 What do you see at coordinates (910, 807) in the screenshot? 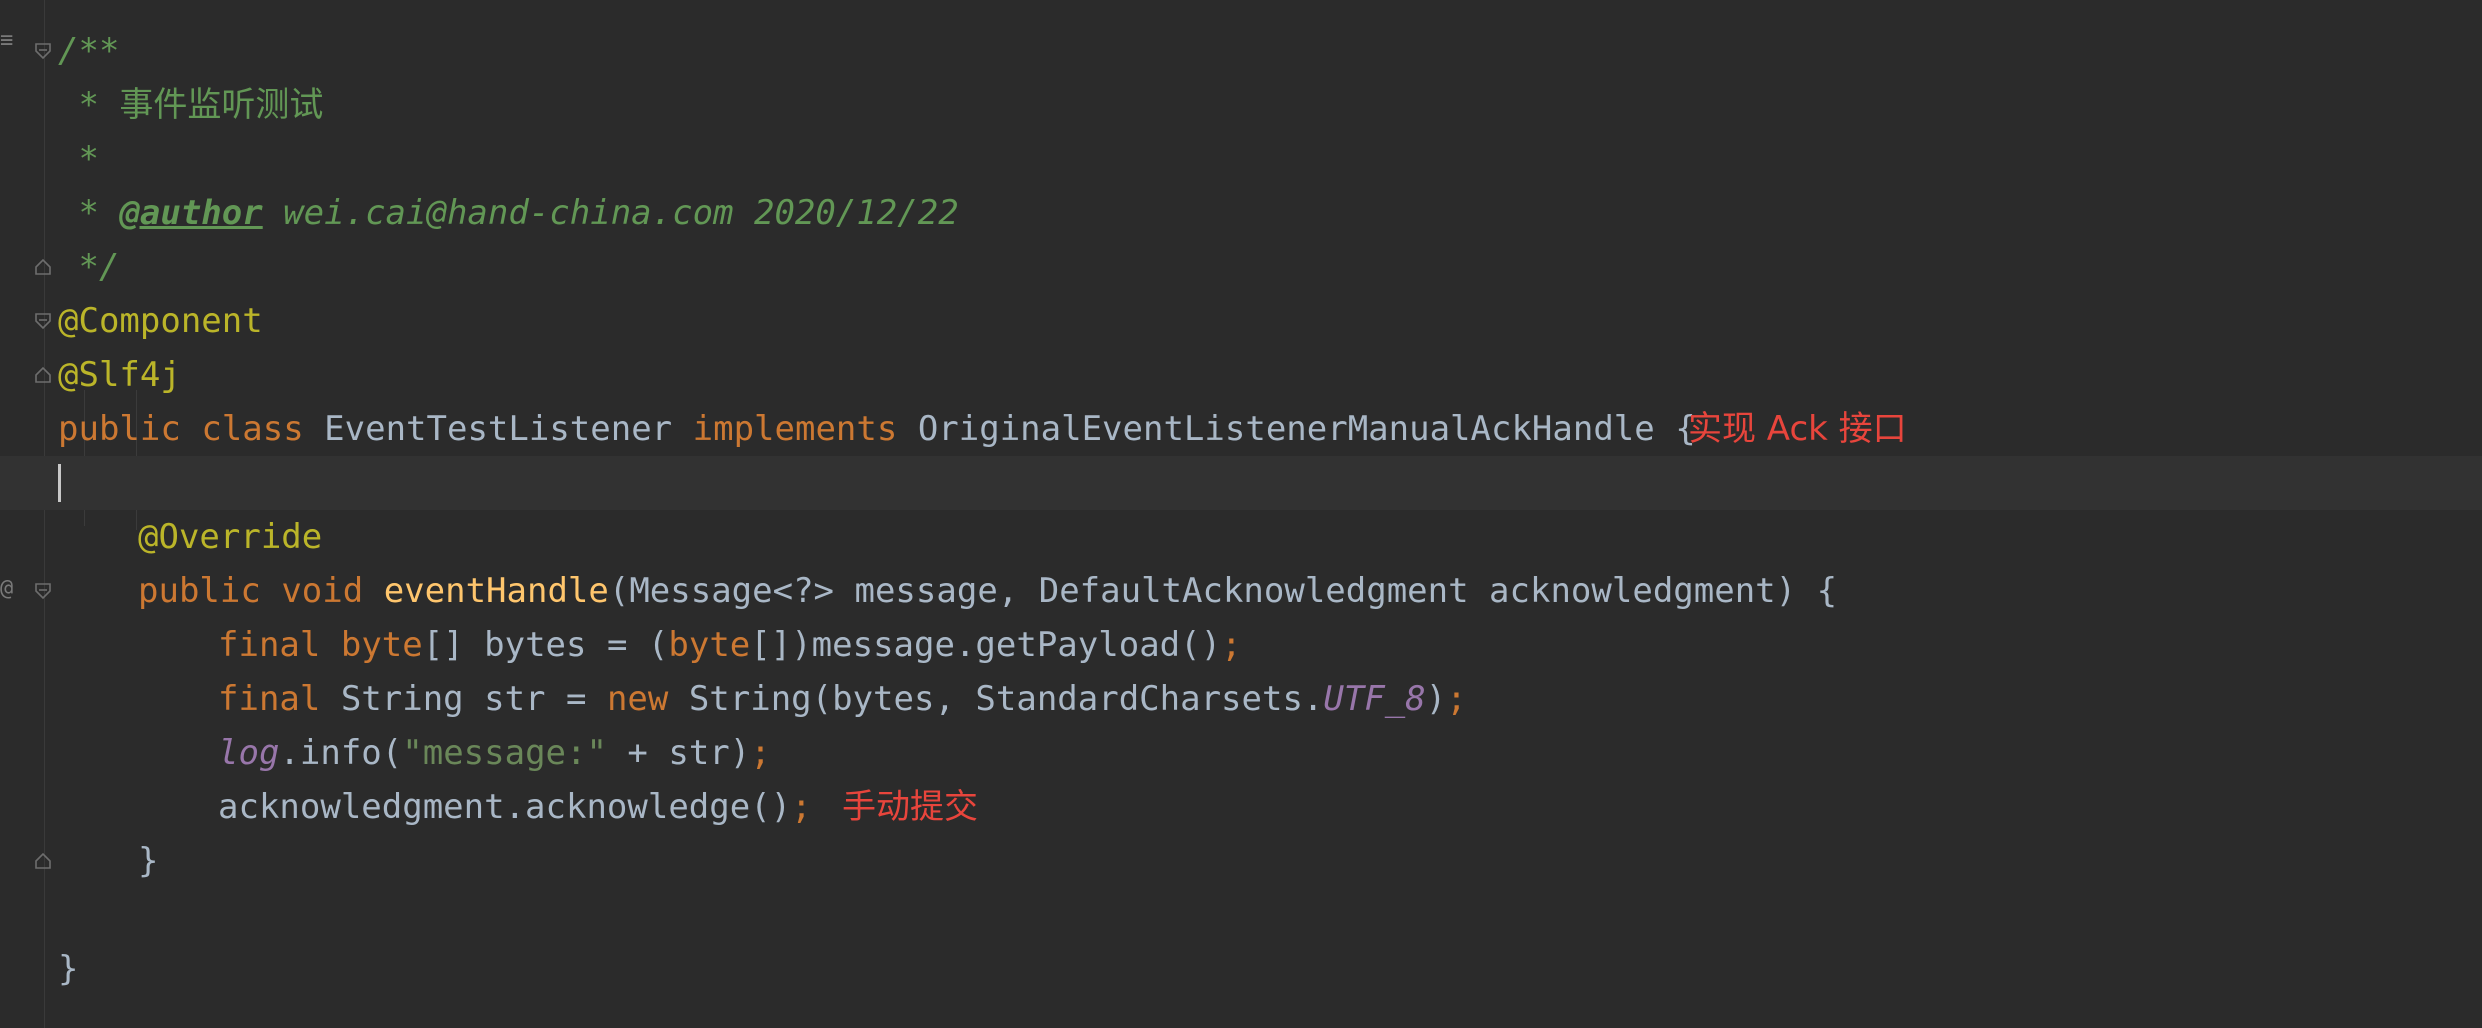
I see `manual-commit-note: 手动提交` at bounding box center [910, 807].